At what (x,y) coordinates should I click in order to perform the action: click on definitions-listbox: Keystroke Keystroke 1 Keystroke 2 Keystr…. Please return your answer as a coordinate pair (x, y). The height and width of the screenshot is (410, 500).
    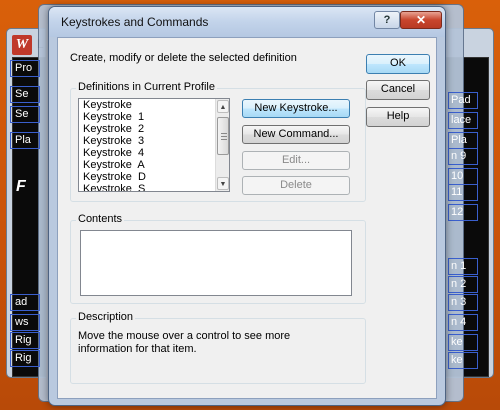
    Looking at the image, I should click on (154, 145).